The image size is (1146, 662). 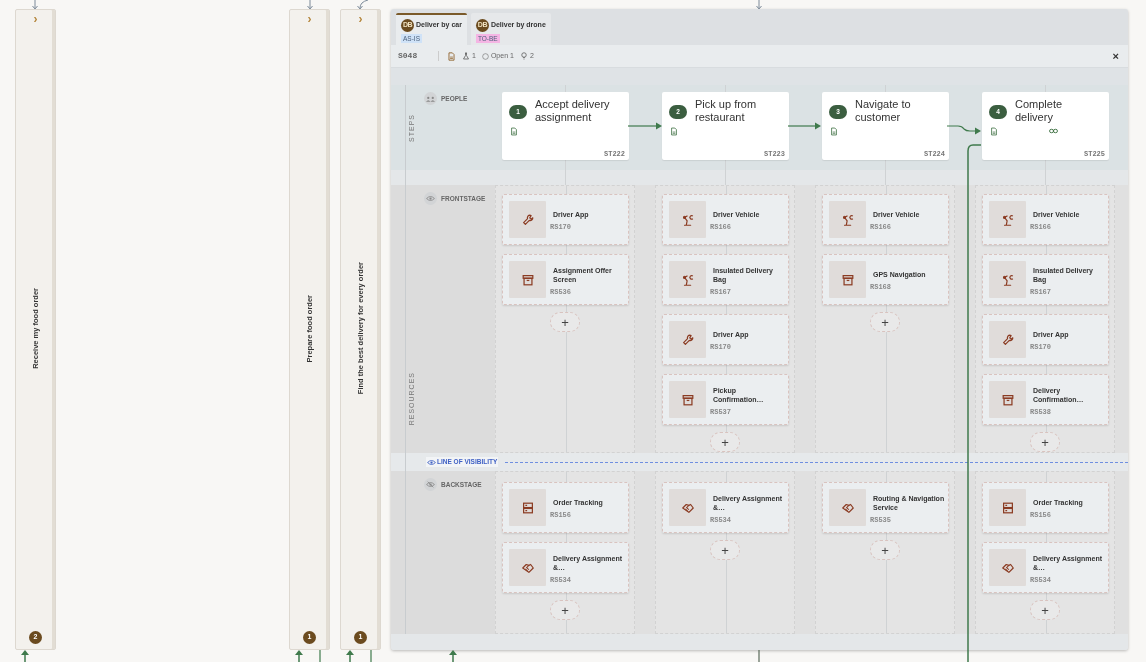 I want to click on bulb-icon, so click(x=523, y=56).